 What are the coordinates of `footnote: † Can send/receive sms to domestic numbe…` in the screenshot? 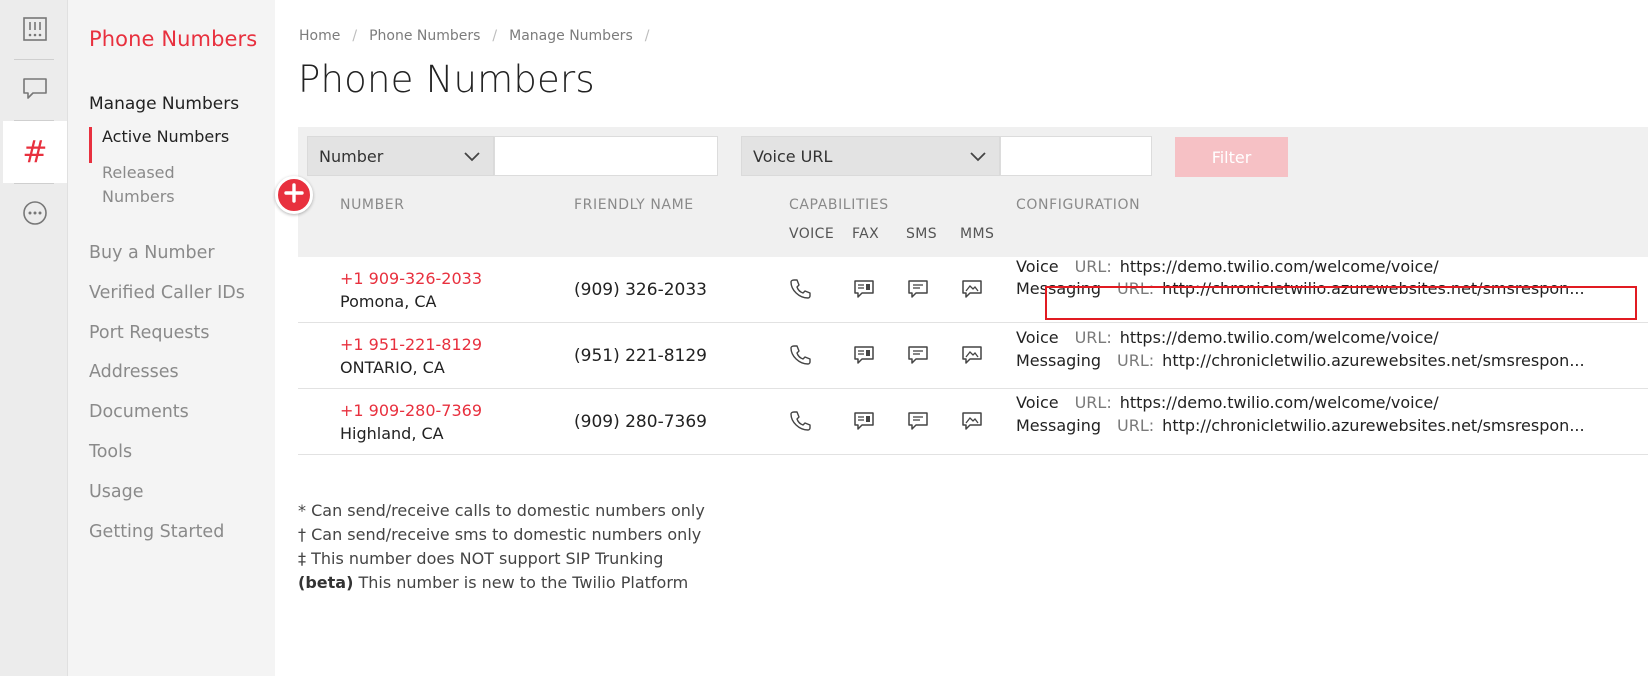 It's located at (501, 535).